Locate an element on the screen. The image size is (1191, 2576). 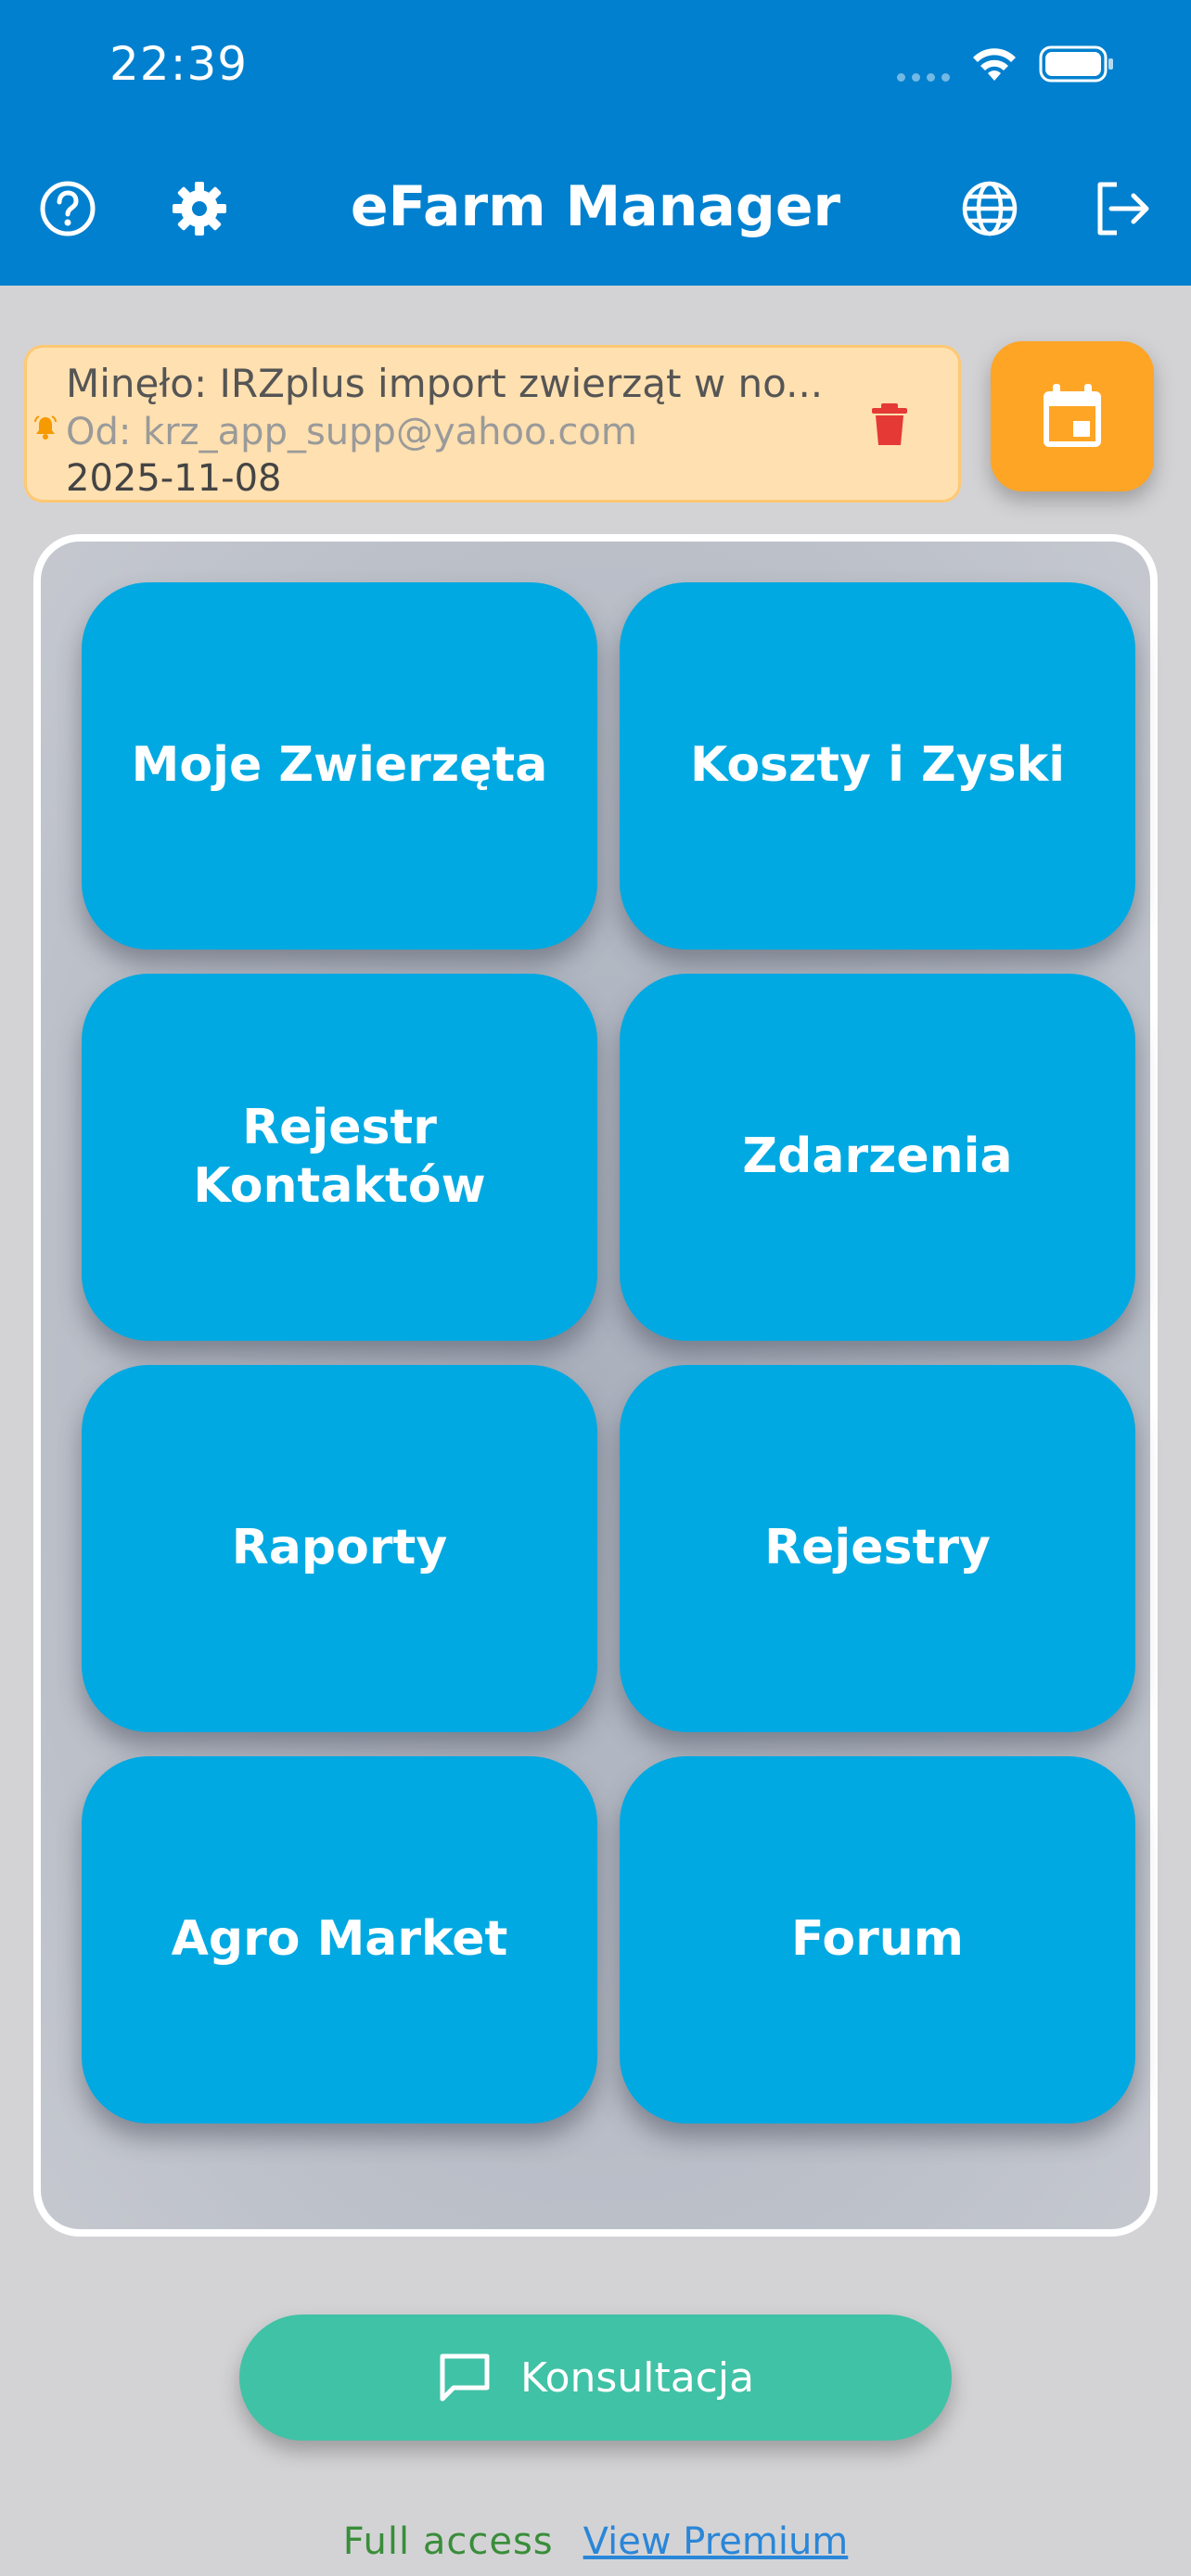
signal-icon is located at coordinates (923, 77).